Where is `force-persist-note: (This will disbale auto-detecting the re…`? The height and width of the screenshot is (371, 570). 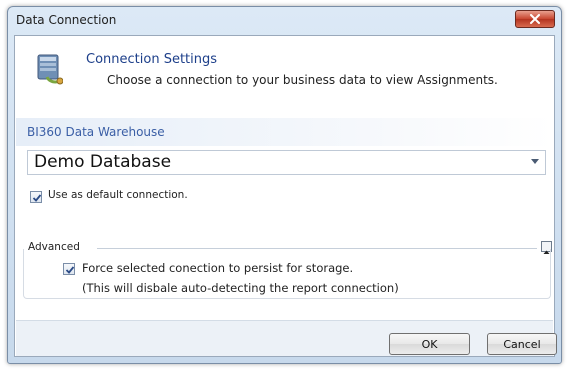
force-persist-note: (This will disbale auto-detecting the re… is located at coordinates (240, 288).